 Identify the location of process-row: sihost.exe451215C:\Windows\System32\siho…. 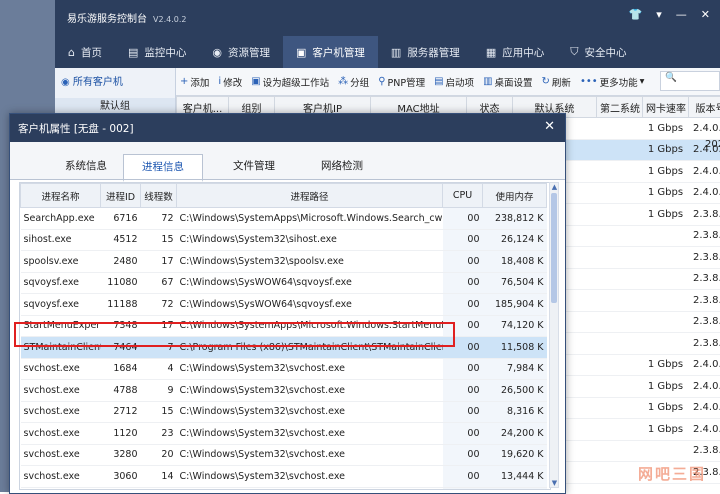
(284, 240).